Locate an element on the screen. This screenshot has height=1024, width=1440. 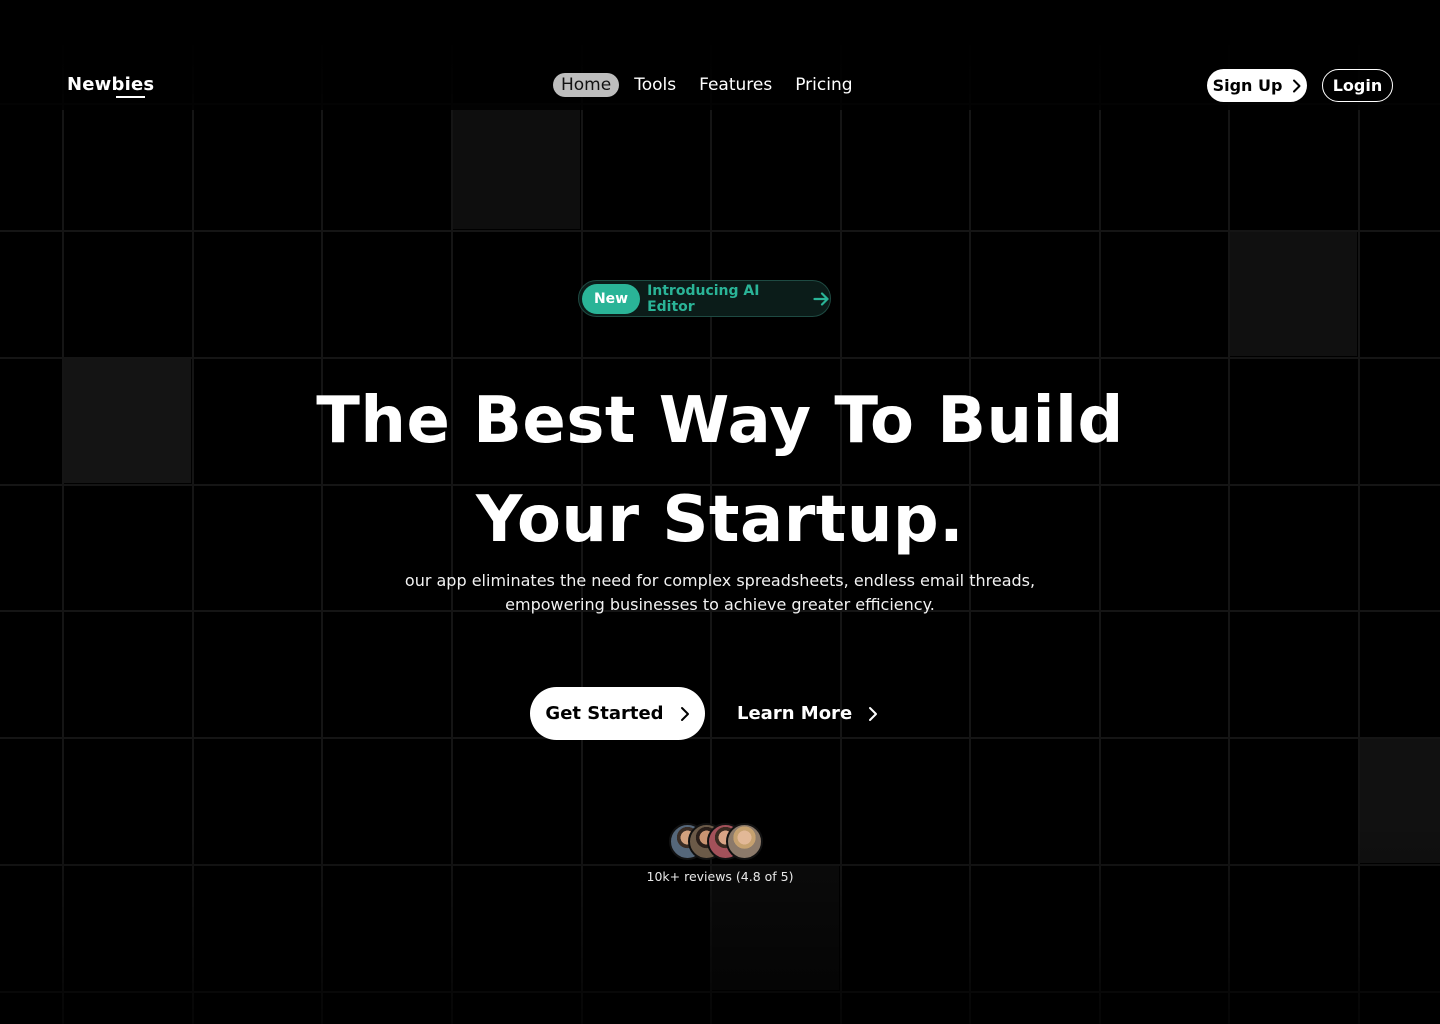
signup-button: Sign Up is located at coordinates (1257, 85).